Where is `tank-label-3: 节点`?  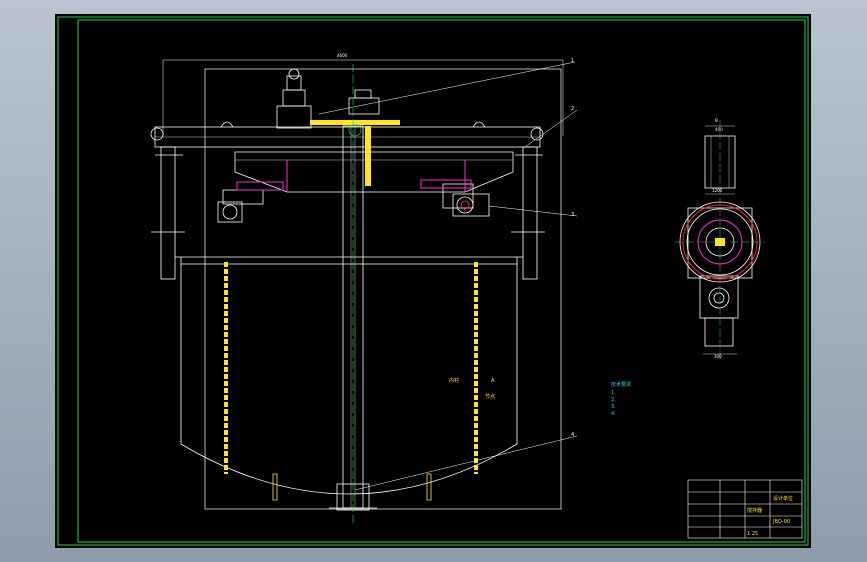 tank-label-3: 节点 is located at coordinates (490, 397).